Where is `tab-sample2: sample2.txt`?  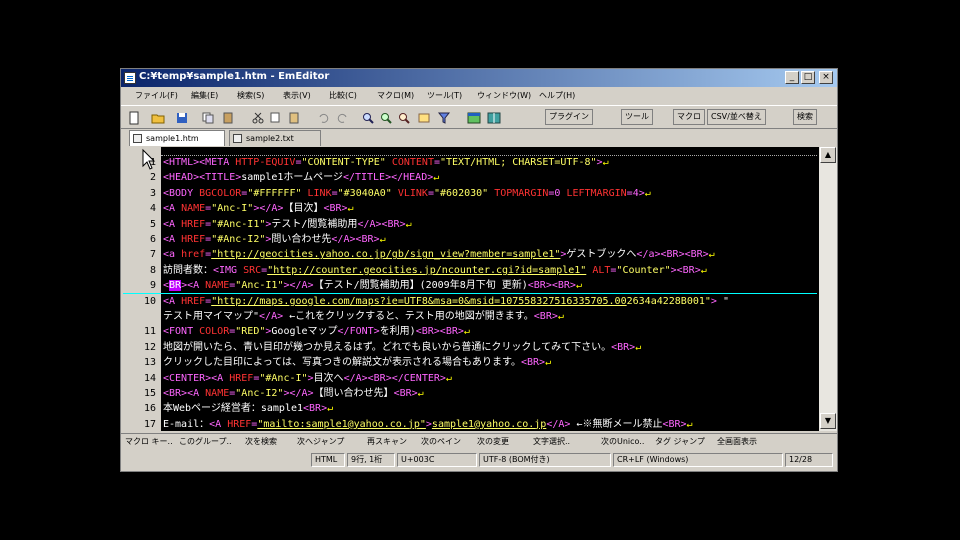
tab-sample2: sample2.txt is located at coordinates (275, 138).